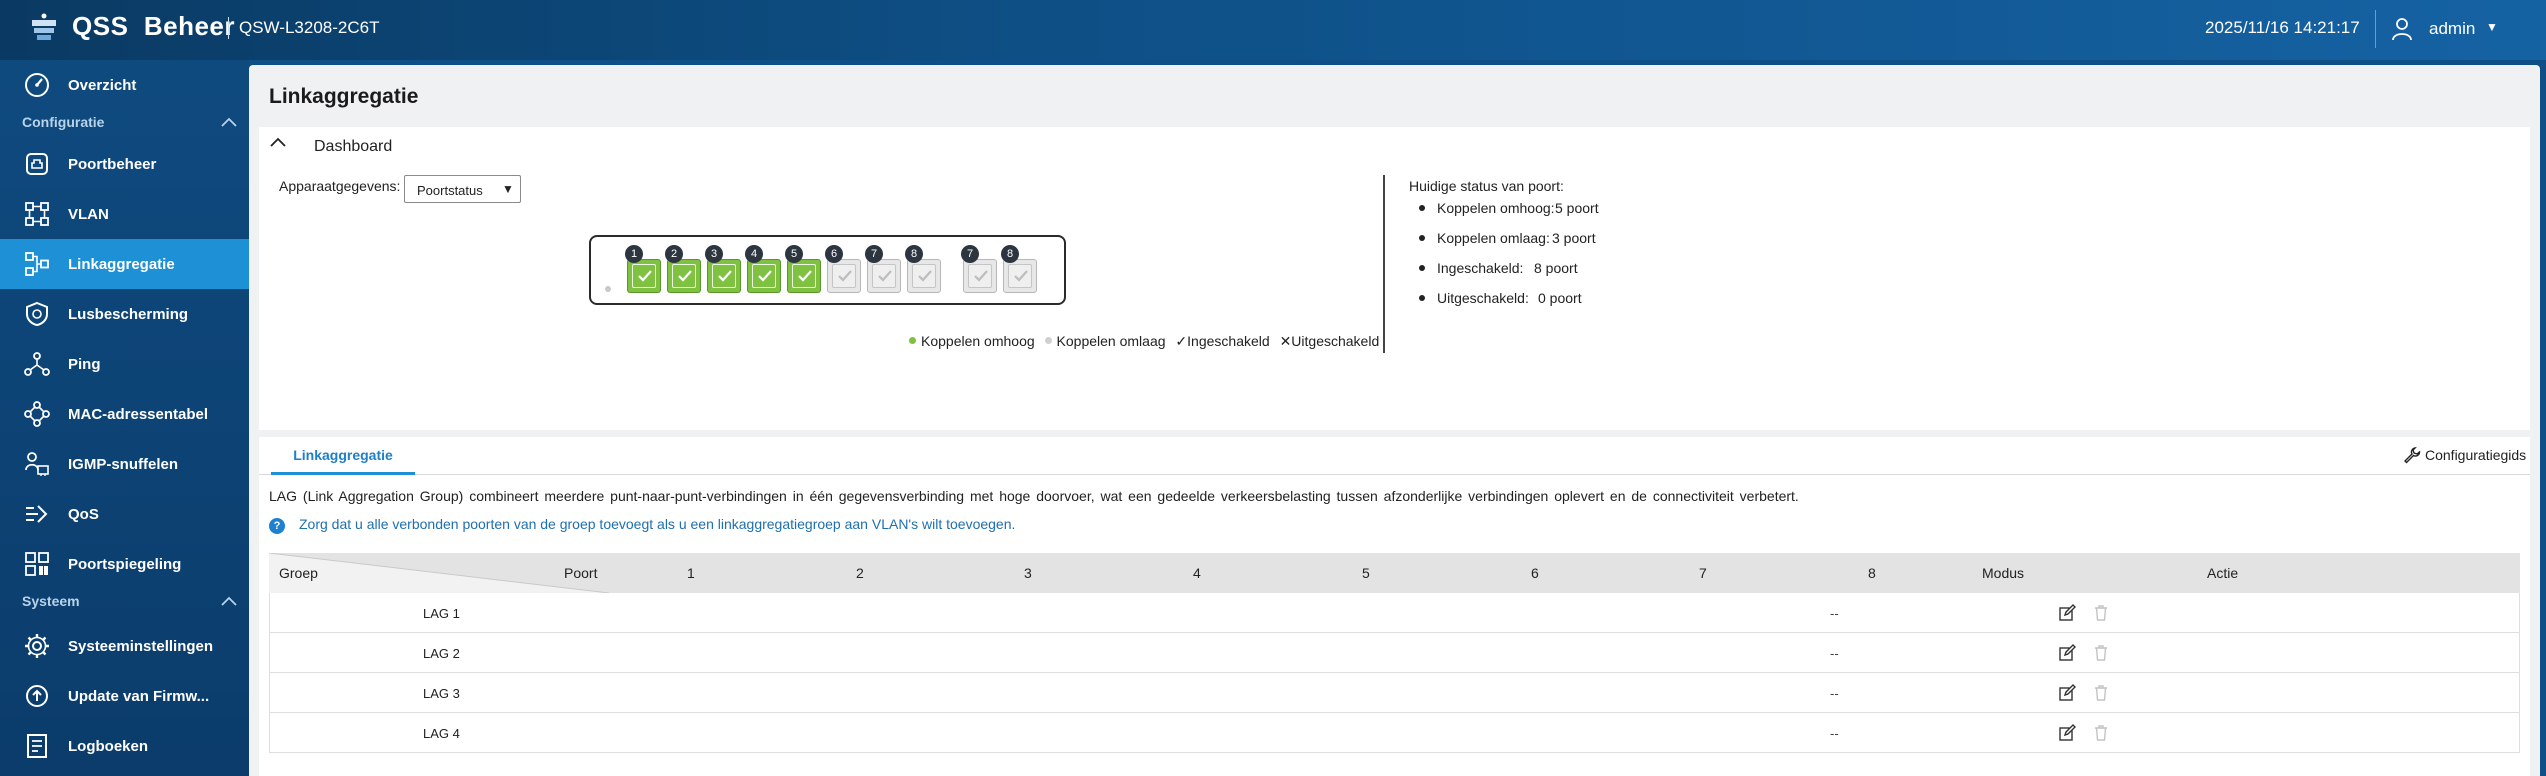 The image size is (2546, 776). Describe the element at coordinates (37, 214) in the screenshot. I see `vlan-icon` at that location.